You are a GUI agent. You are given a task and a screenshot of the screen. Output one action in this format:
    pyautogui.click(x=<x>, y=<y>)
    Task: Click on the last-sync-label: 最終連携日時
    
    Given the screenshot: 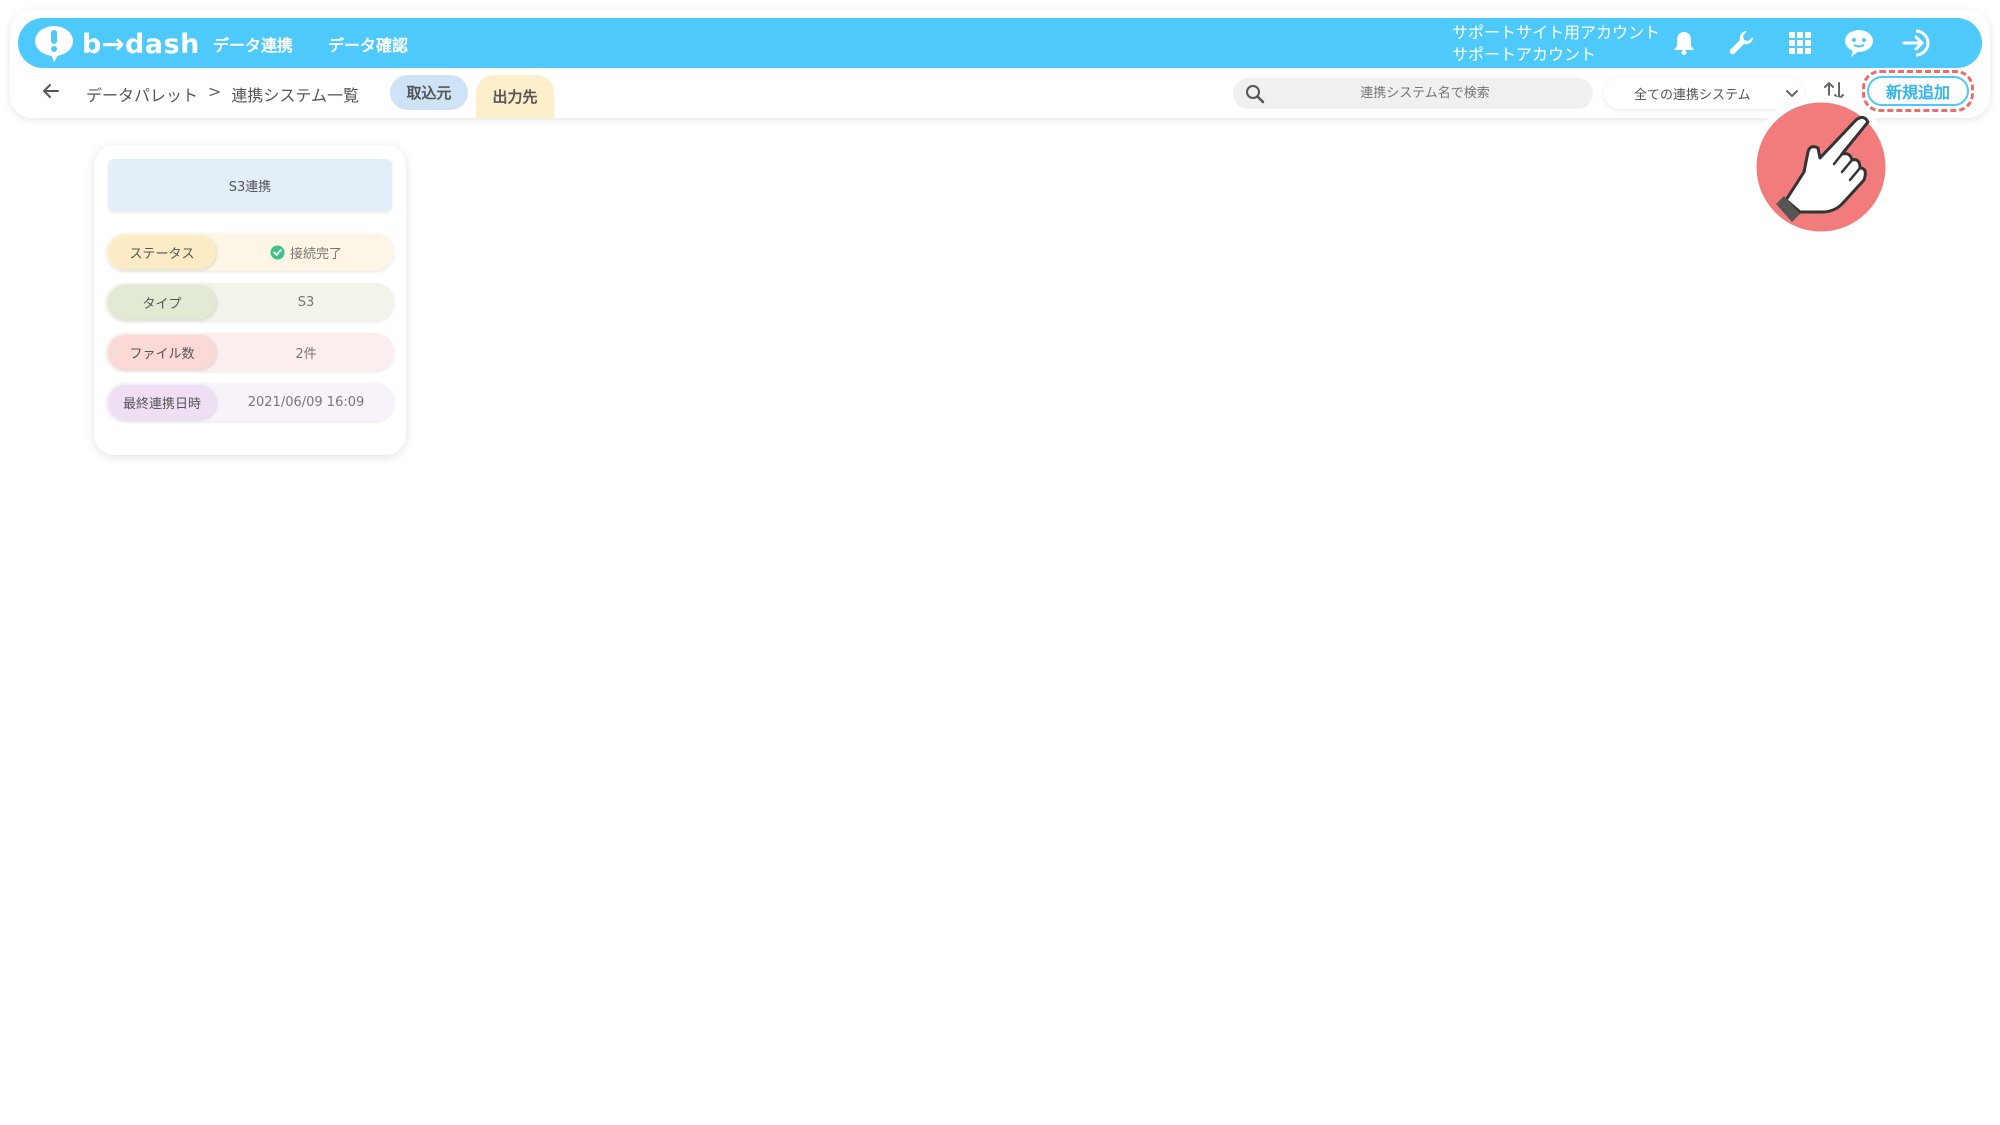 What is the action you would take?
    pyautogui.click(x=162, y=402)
    